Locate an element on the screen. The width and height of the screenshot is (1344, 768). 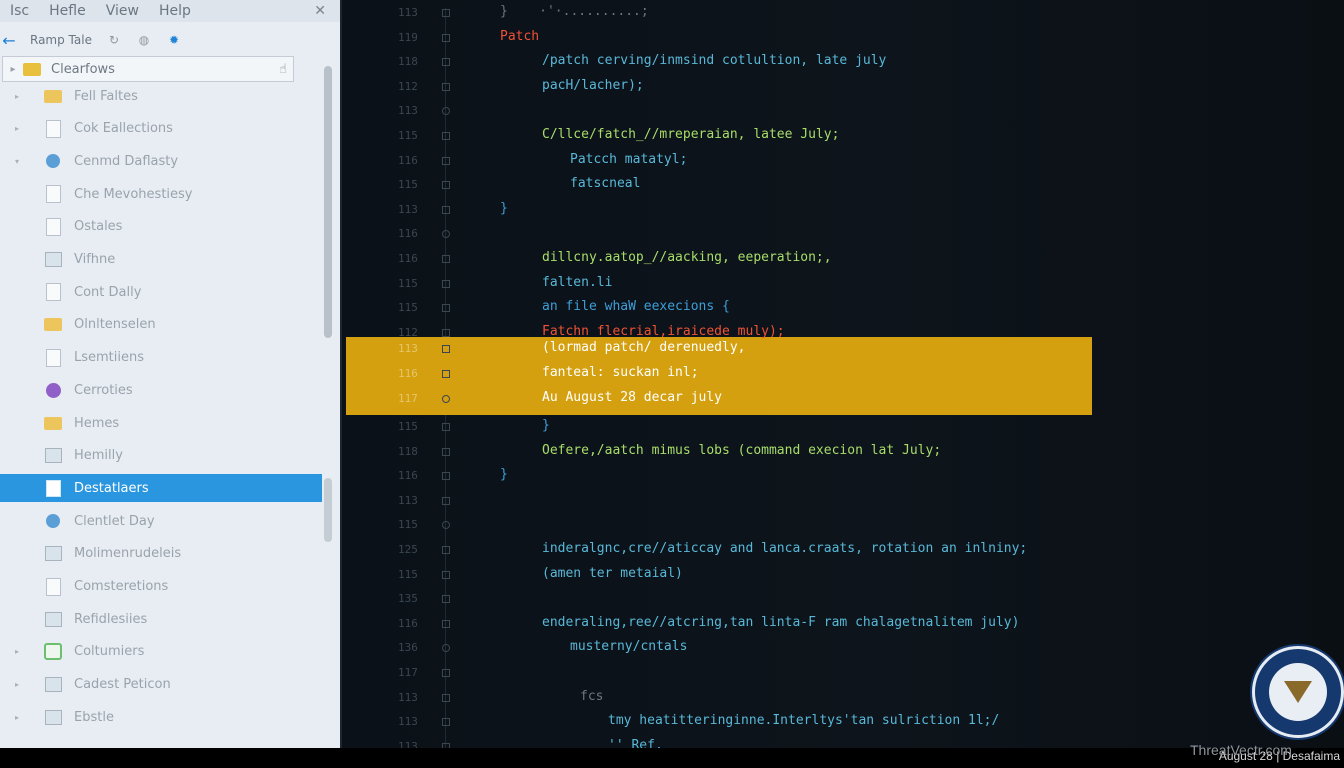
code-line: (amen ter metaial) is located at coordinates (612, 573).